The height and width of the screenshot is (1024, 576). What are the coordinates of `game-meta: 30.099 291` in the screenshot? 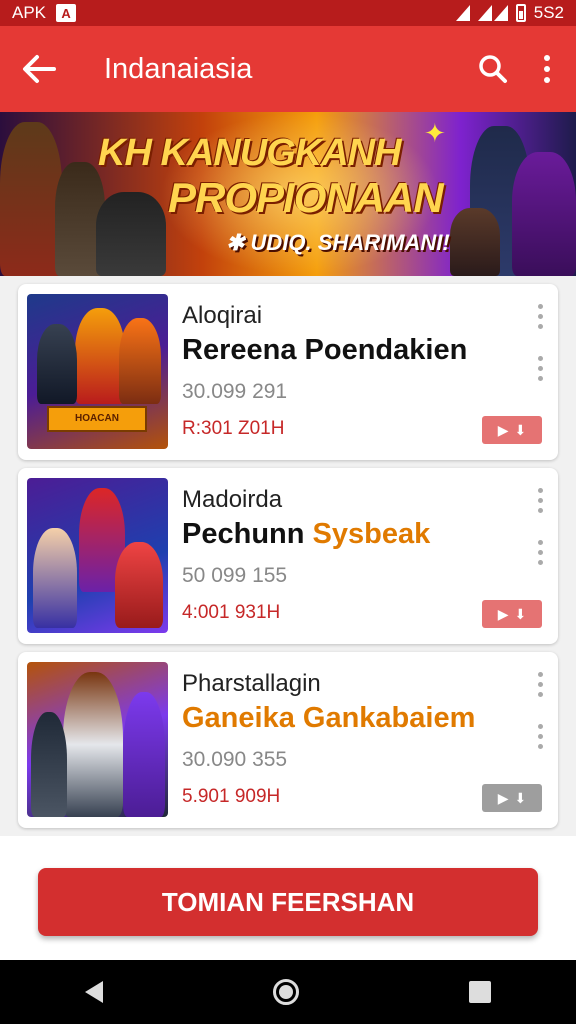 It's located at (235, 391).